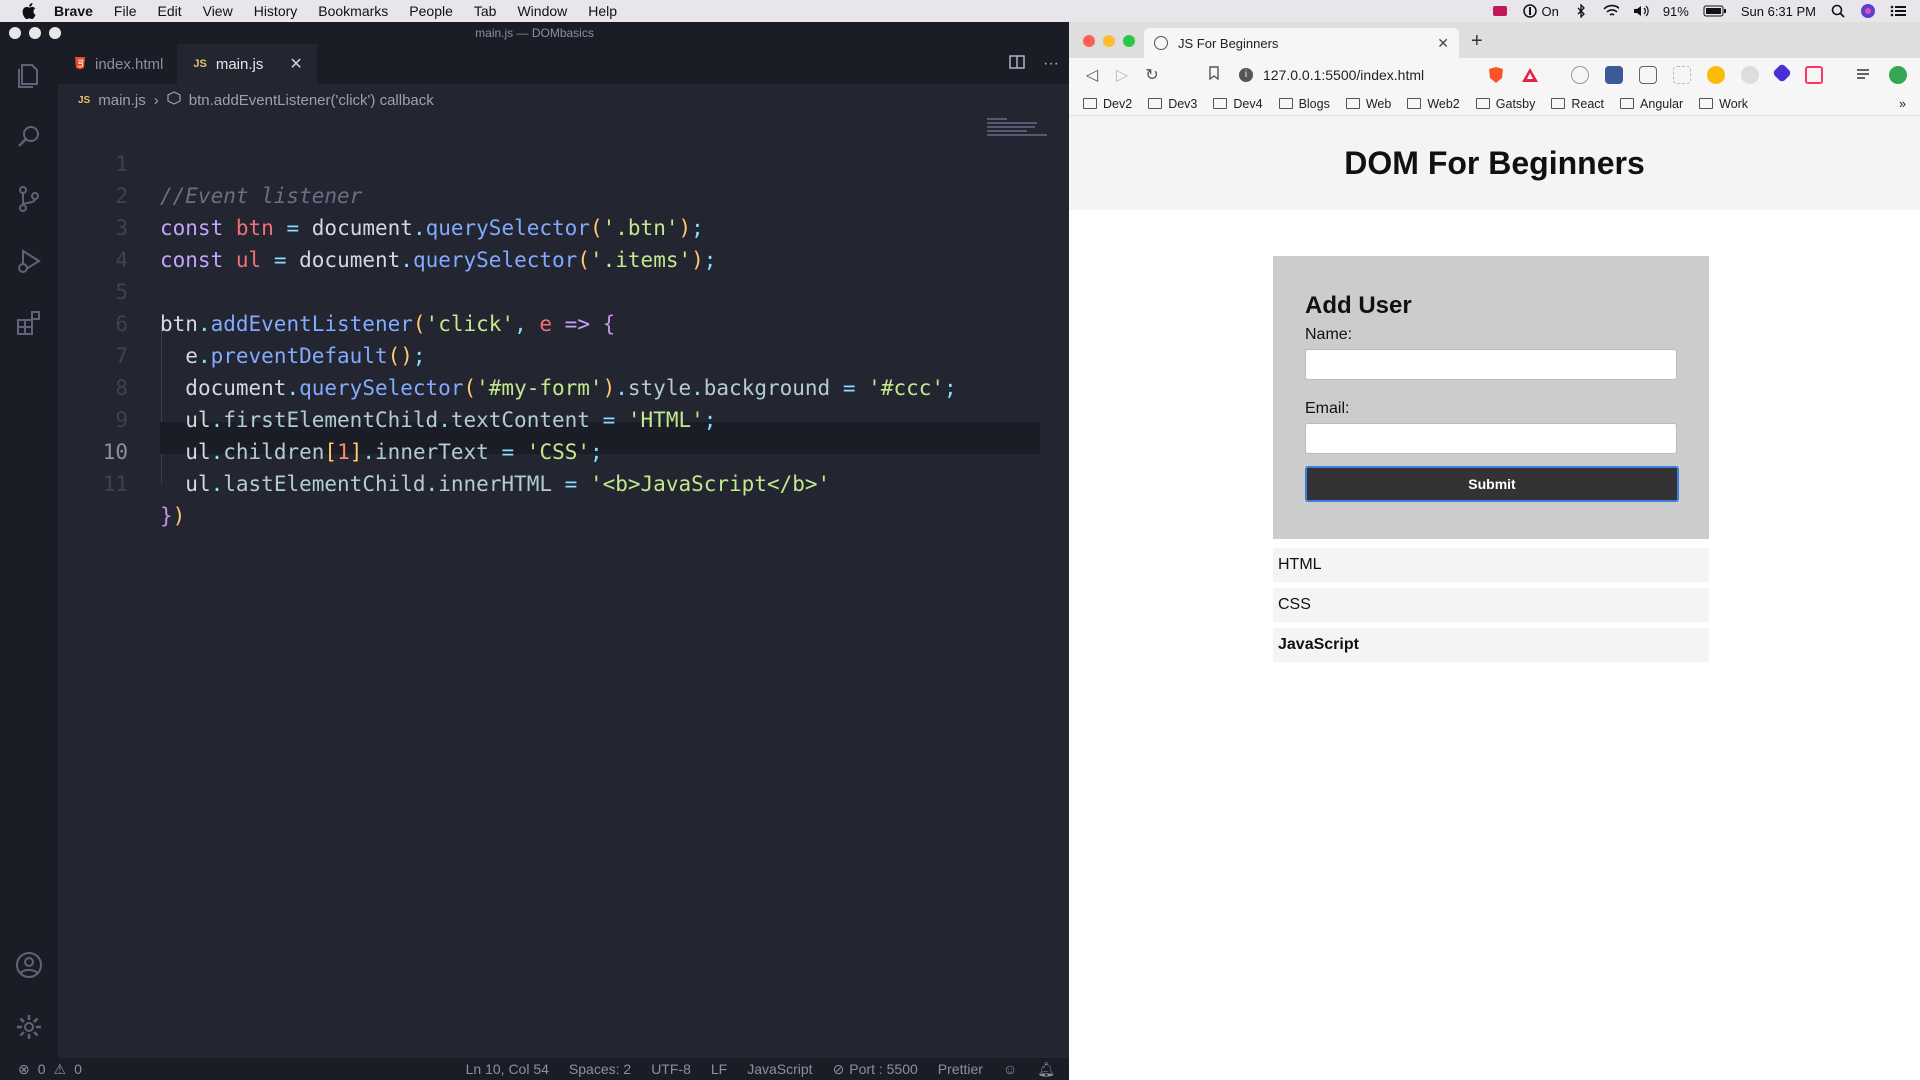 This screenshot has height=1080, width=1920. I want to click on minimize-window-button, so click(1109, 41).